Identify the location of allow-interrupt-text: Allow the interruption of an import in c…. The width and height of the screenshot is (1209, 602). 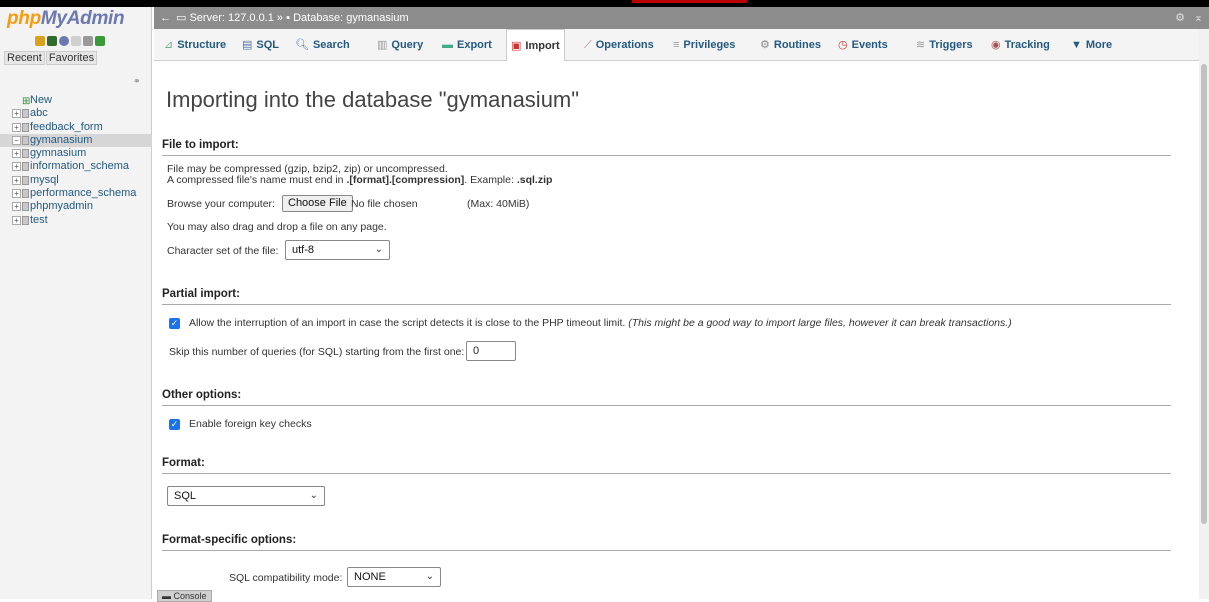
(407, 323).